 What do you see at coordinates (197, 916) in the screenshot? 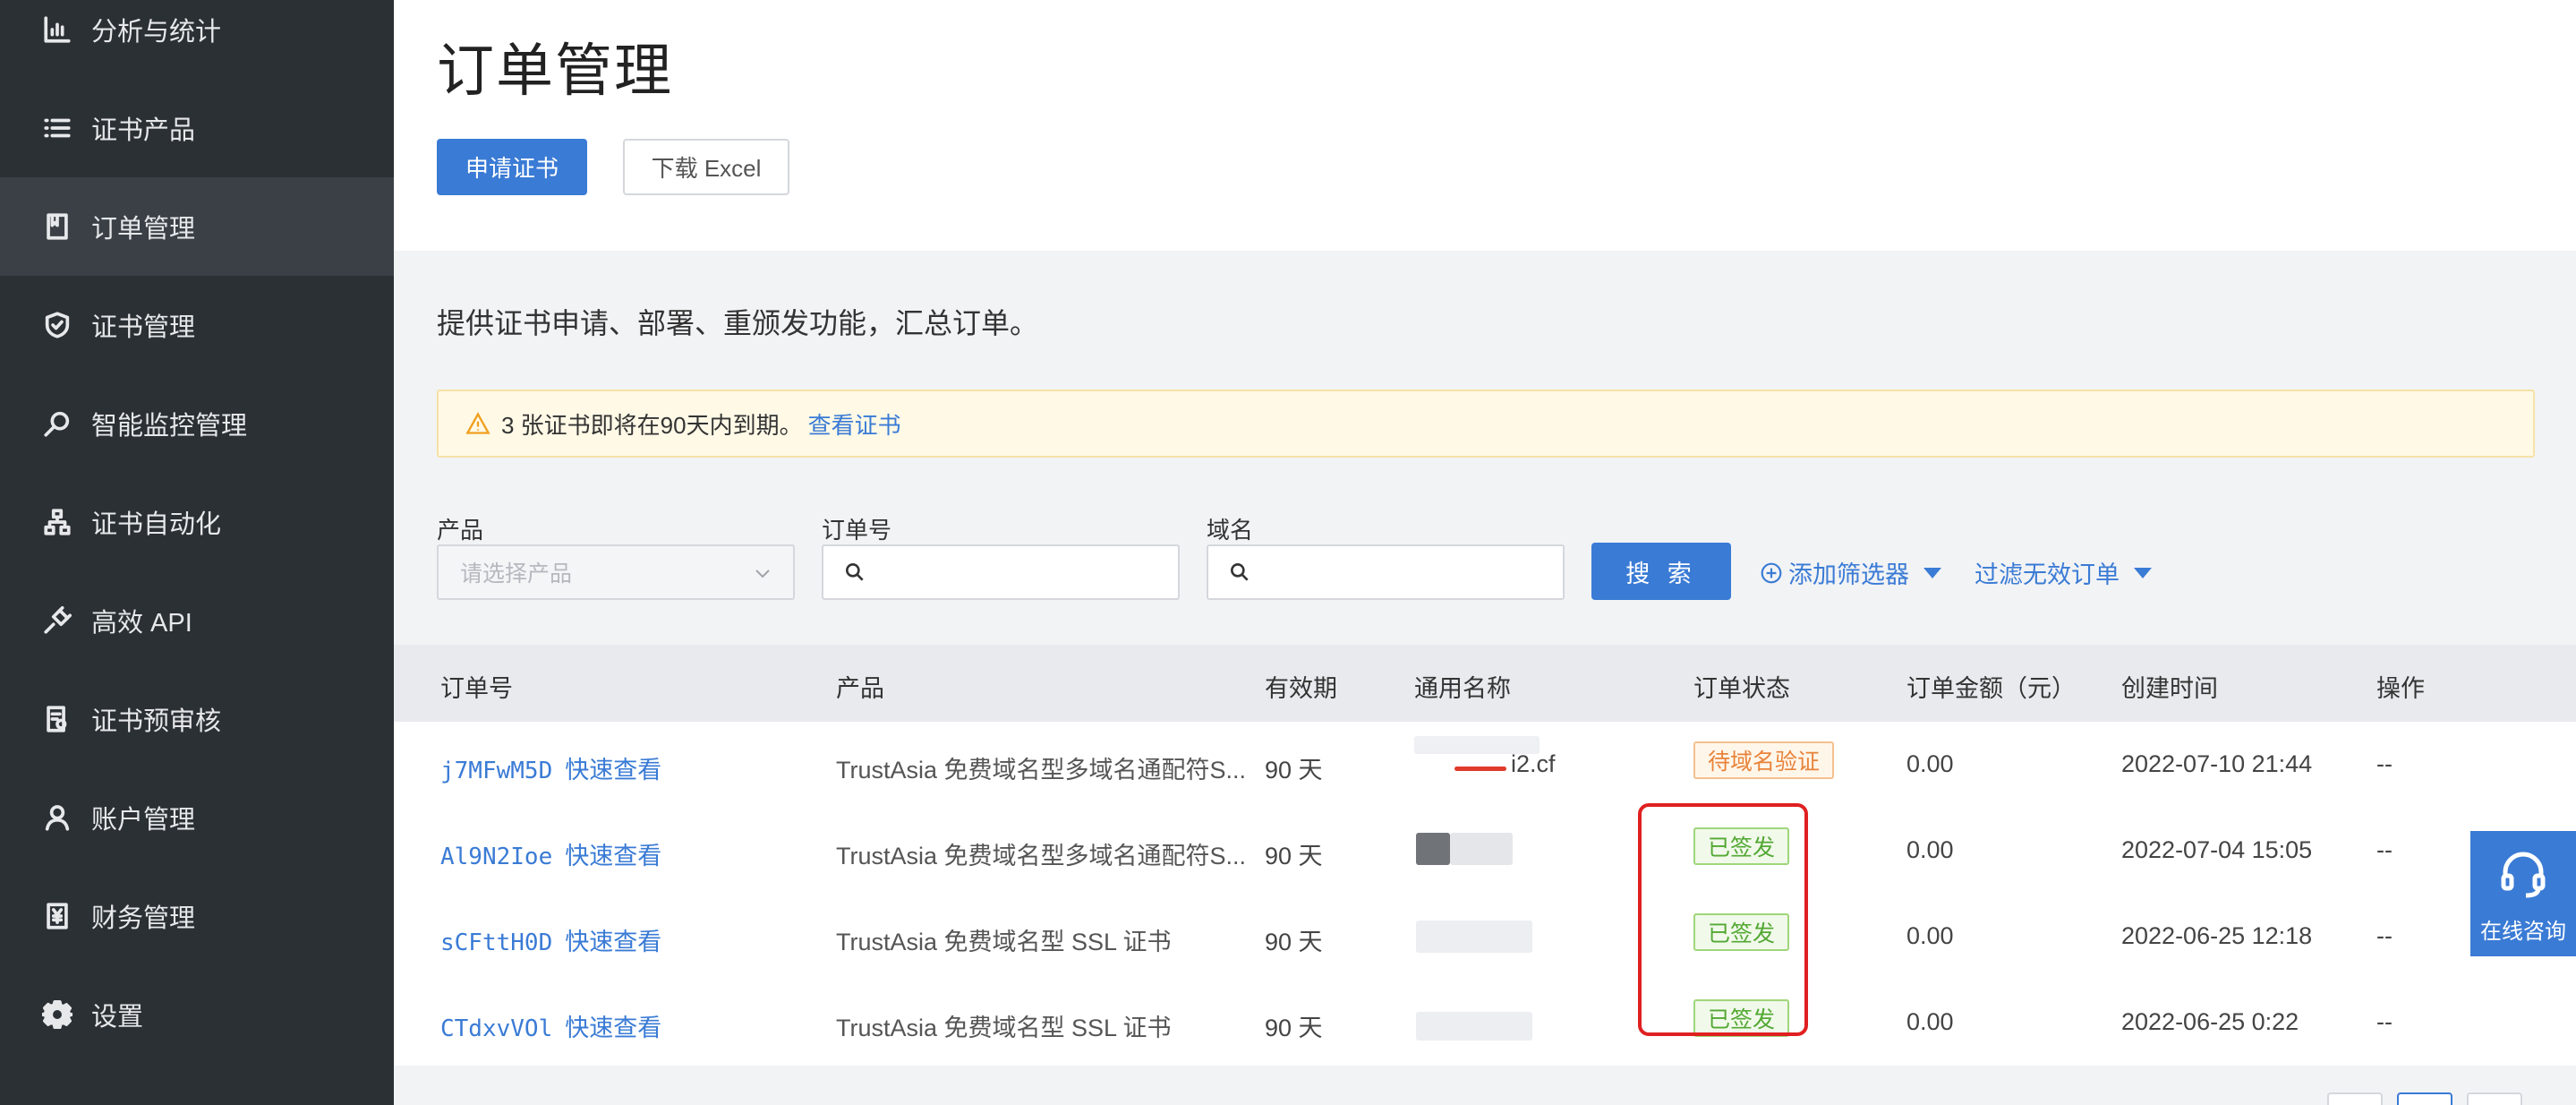
I see `sidebar-item-finance: 财务管理` at bounding box center [197, 916].